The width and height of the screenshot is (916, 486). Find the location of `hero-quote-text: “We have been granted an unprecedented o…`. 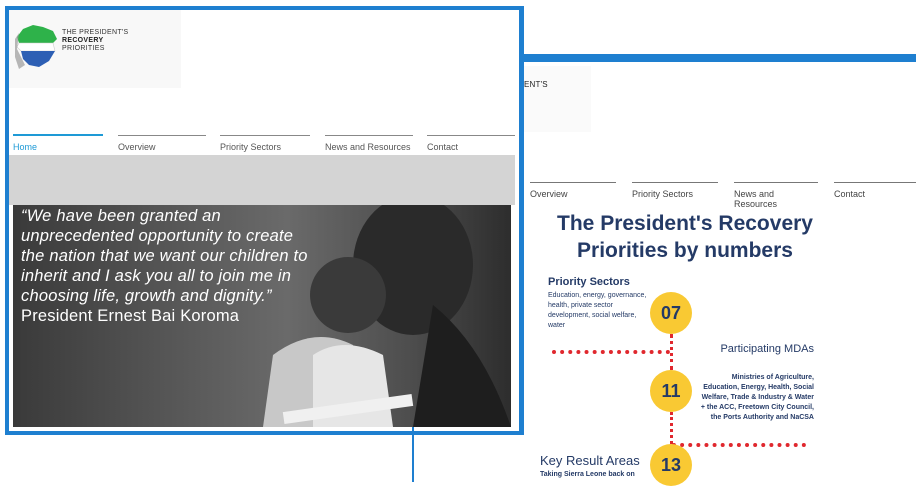

hero-quote-text: “We have been granted an unprecedented o… is located at coordinates (164, 256).